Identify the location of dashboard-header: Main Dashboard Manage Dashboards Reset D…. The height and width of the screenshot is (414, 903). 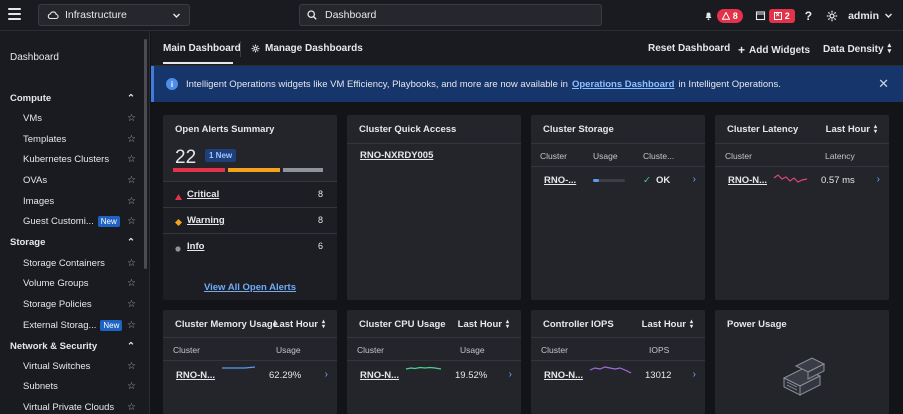
(527, 48).